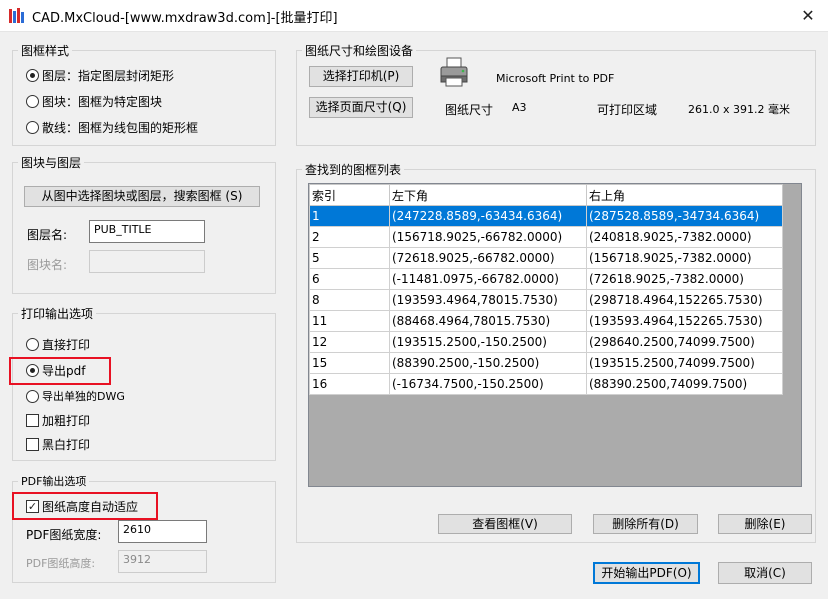  Describe the element at coordinates (627, 110) in the screenshot. I see `printable-area-label: 可打印区域` at that location.